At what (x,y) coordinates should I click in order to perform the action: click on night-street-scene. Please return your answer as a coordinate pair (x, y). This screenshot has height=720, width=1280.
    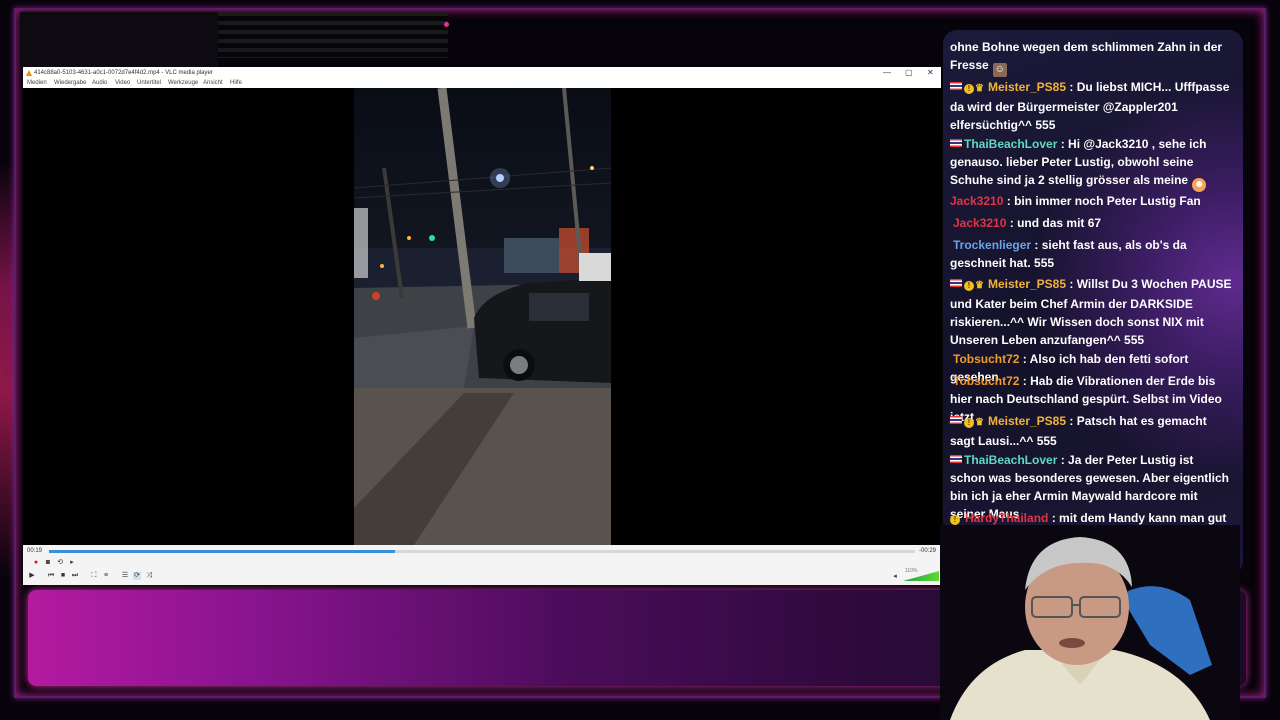
    Looking at the image, I should click on (482, 316).